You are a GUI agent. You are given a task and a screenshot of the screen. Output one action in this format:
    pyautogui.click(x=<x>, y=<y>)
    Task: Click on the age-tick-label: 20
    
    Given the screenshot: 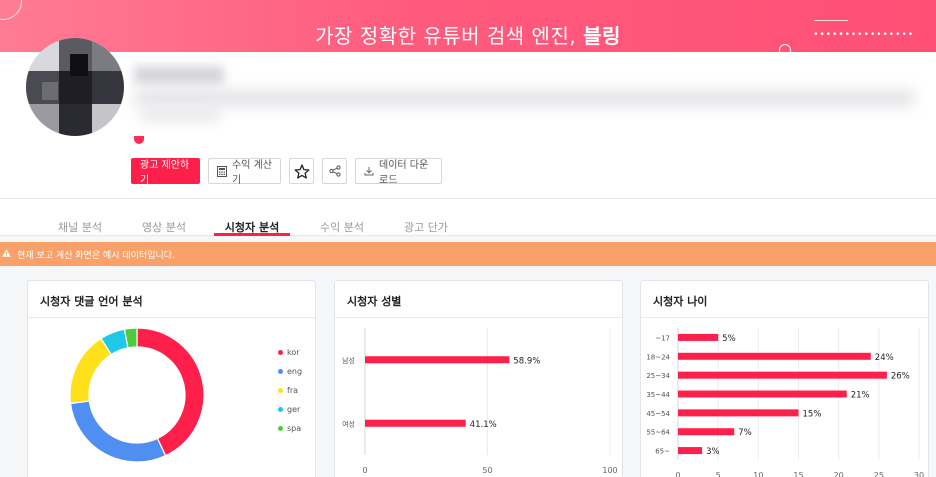 What is the action you would take?
    pyautogui.click(x=839, y=474)
    